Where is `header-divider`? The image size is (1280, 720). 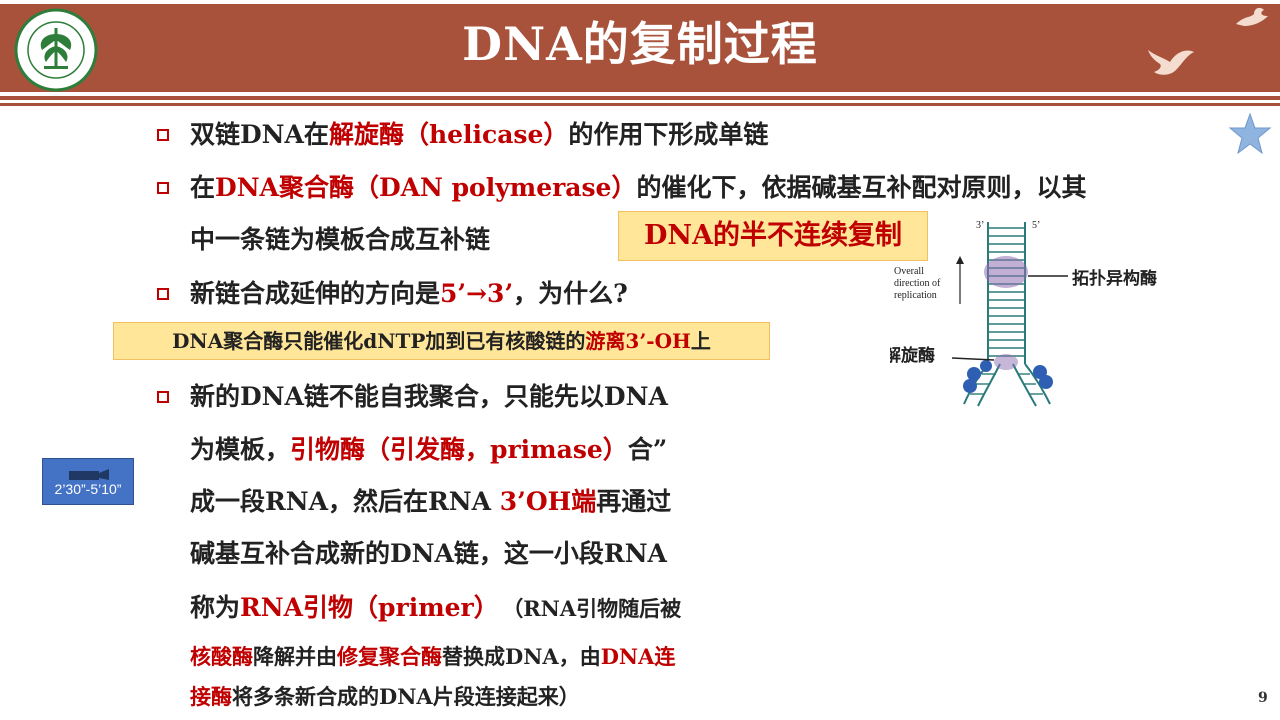
header-divider is located at coordinates (640, 98).